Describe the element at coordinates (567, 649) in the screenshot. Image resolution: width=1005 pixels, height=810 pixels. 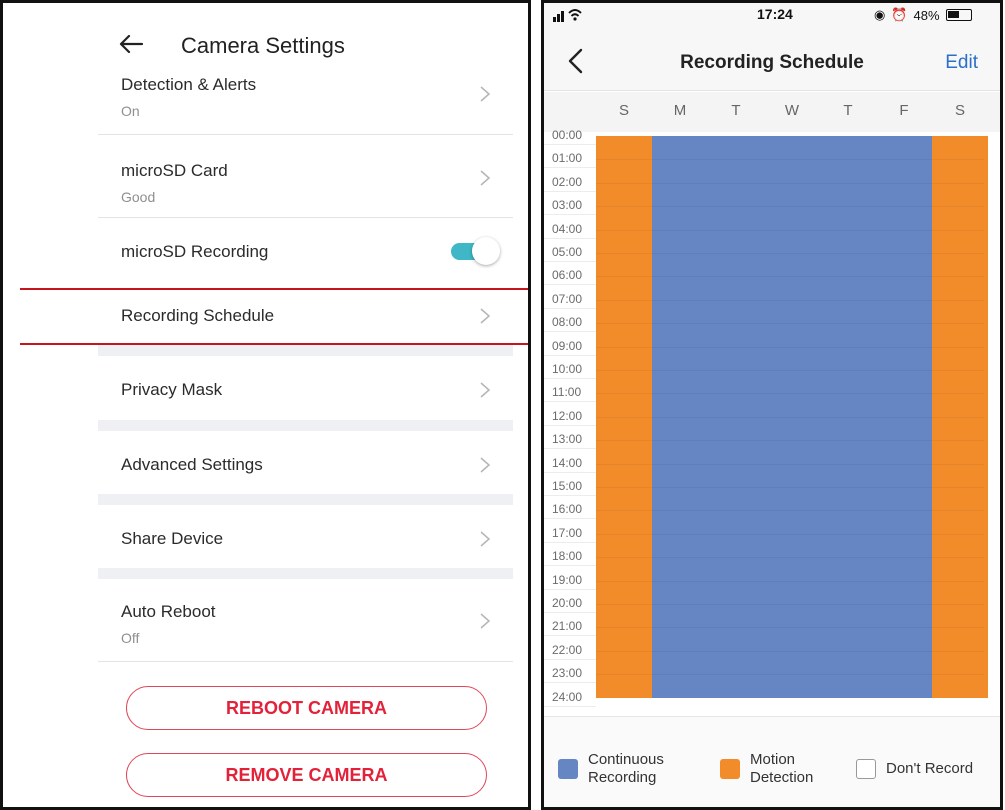
I see `hour-label: 22:00` at that location.